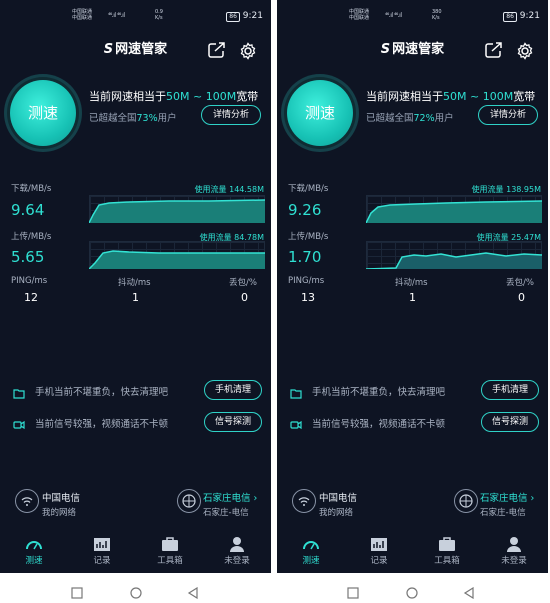  Describe the element at coordinates (410, 118) in the screenshot. I see `beat-ratio: 已超越全国72%用户` at that location.